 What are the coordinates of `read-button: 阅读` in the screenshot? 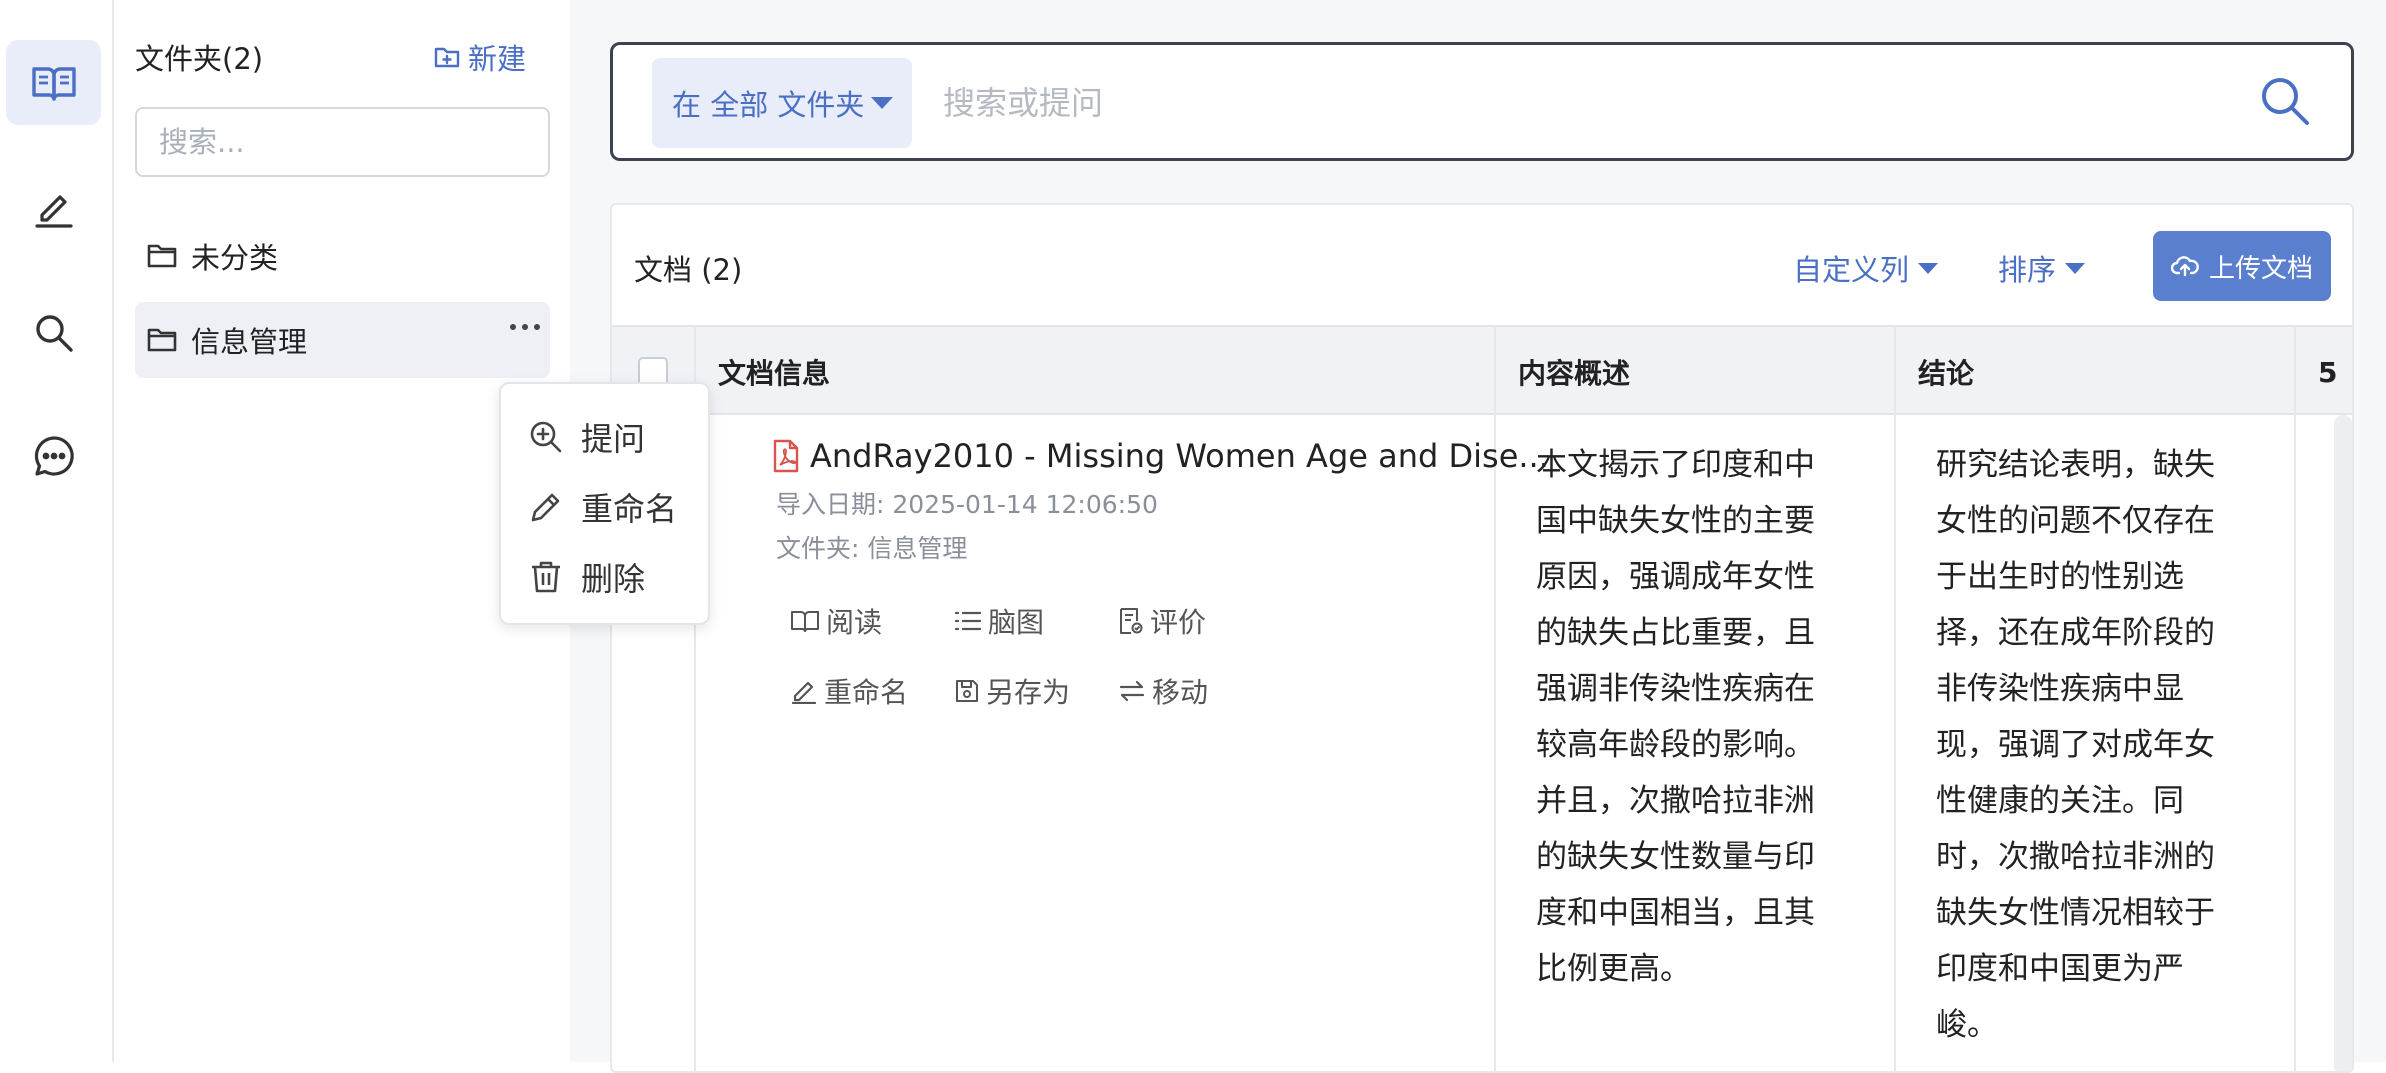 It's located at (836, 621).